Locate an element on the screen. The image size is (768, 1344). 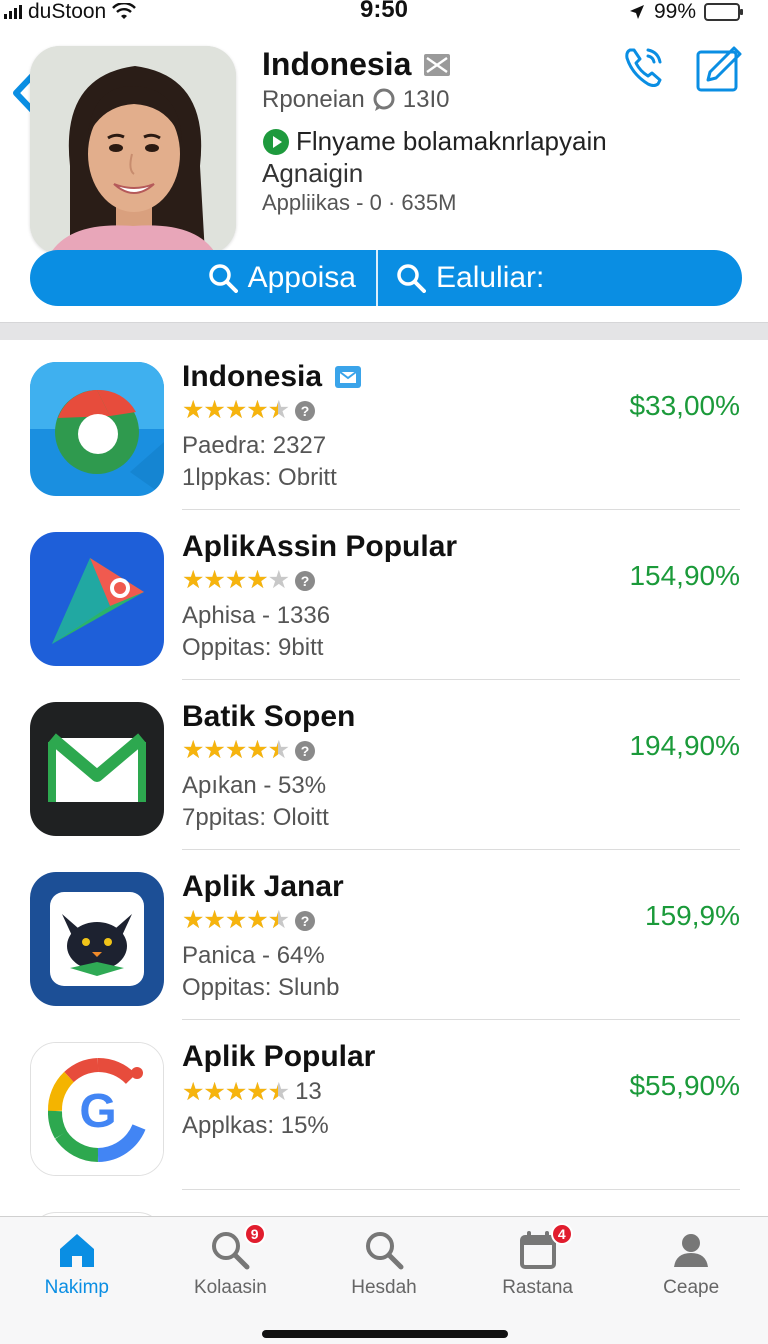
tab-label: Ceape is located at coordinates (691, 1287).